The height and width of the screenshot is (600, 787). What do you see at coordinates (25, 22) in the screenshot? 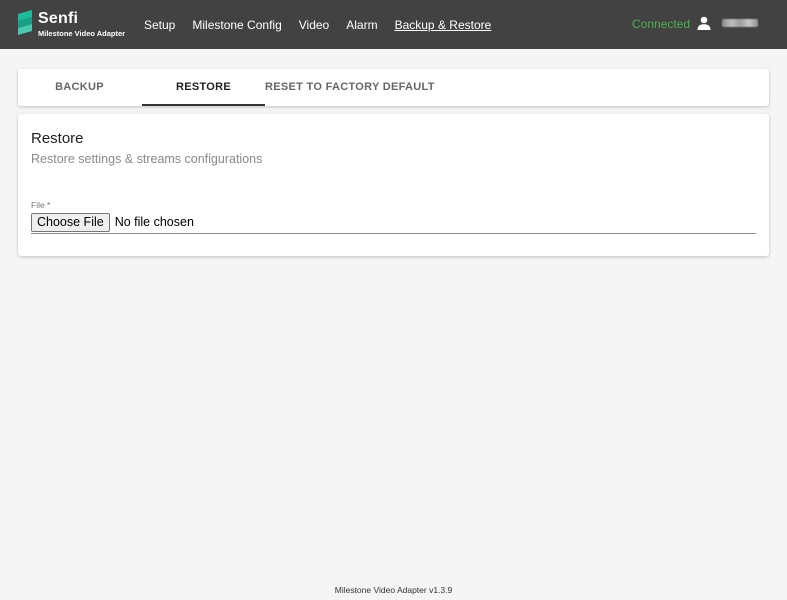
I see `senfi-logo-icon` at bounding box center [25, 22].